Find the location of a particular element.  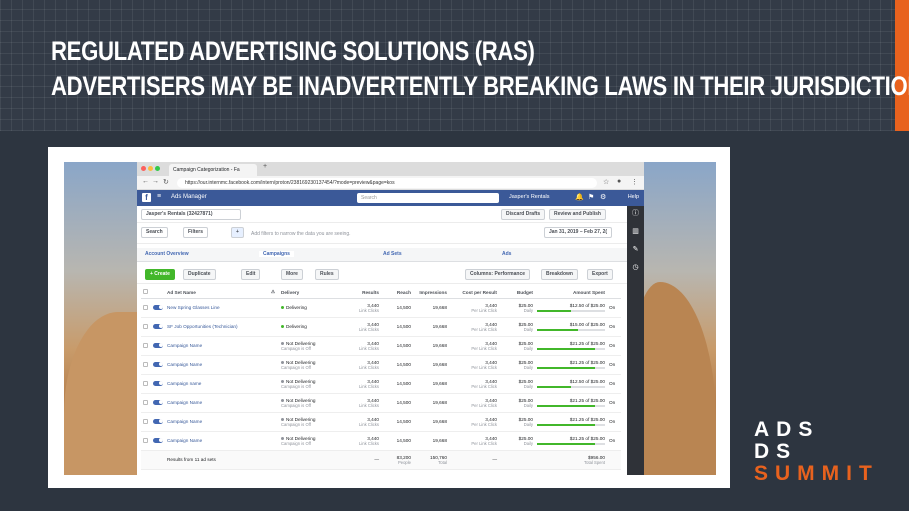

bookmark-star-icon: ☆ is located at coordinates (606, 182).